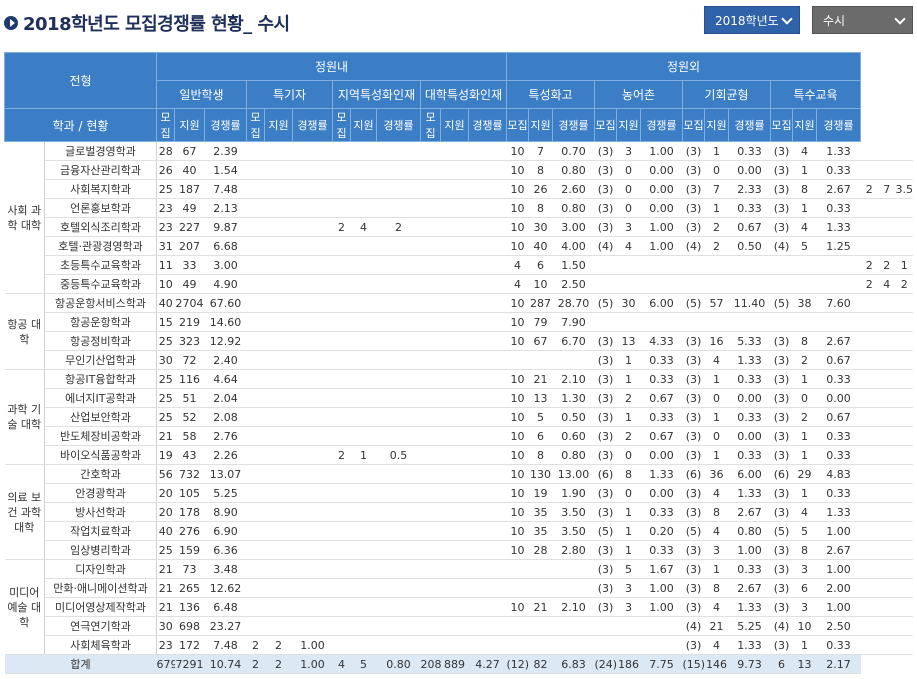  Describe the element at coordinates (540, 607) in the screenshot. I see `table-cell: 21` at that location.